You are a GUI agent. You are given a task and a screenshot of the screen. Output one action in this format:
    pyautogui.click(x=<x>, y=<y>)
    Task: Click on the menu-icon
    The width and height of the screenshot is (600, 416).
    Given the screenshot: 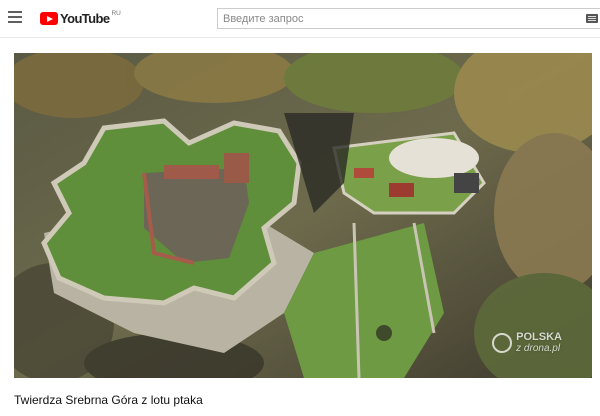 What is the action you would take?
    pyautogui.click(x=15, y=17)
    